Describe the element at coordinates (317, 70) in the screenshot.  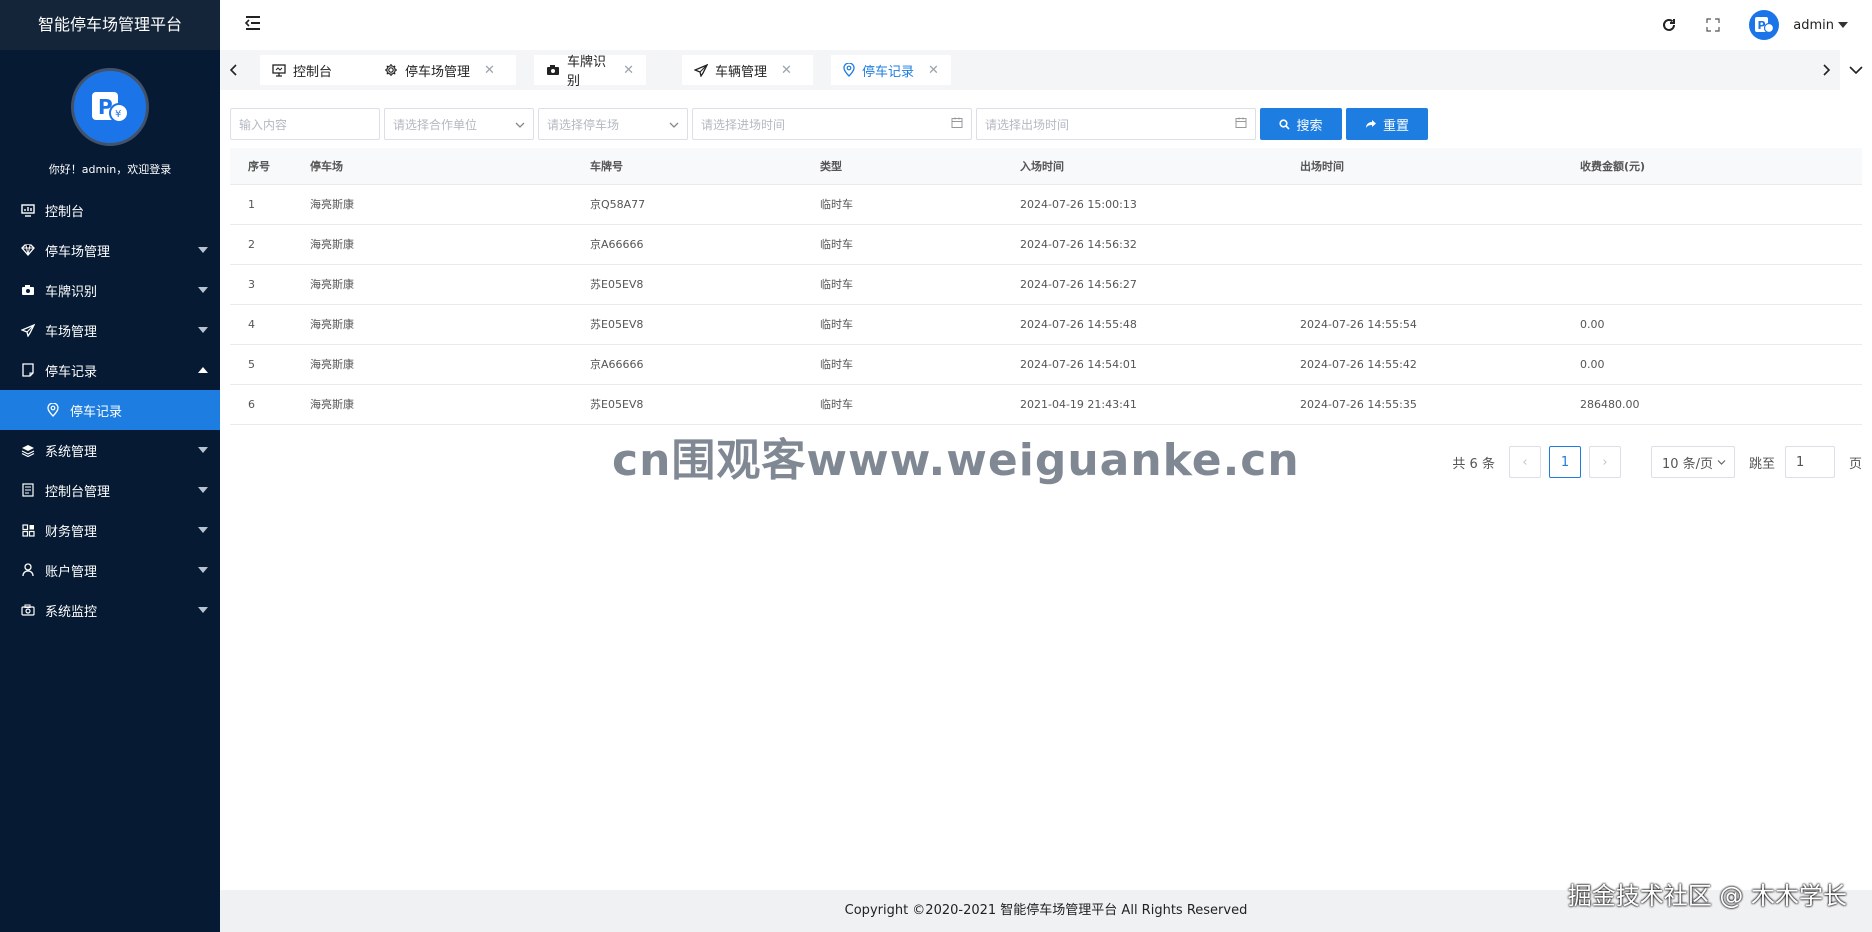
I see `tab-dashboard: 控制台` at that location.